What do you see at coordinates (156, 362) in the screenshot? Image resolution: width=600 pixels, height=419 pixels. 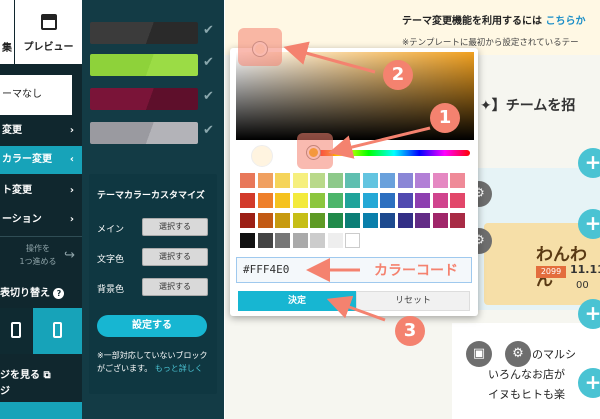 I see `compat-note: ※一部対応していないブロックがございます。 もっと詳しく` at bounding box center [156, 362].